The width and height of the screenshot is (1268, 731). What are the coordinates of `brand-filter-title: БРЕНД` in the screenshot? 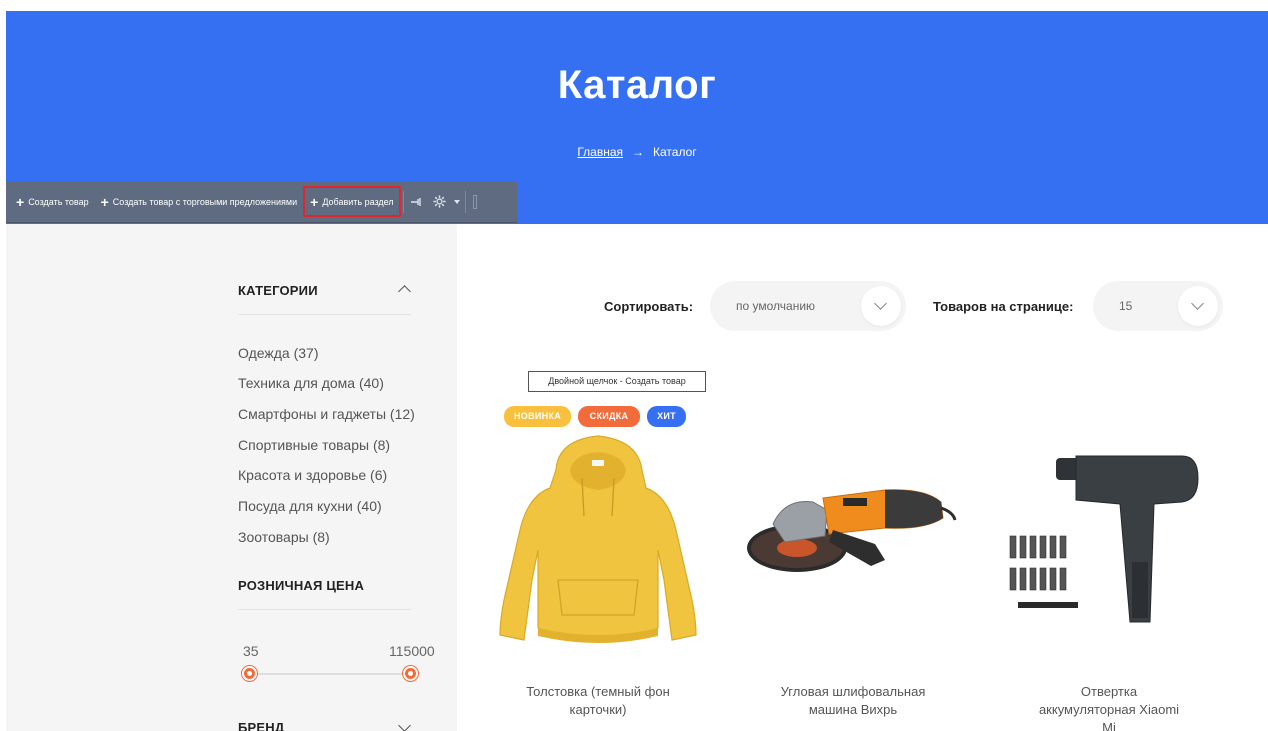 It's located at (324, 725).